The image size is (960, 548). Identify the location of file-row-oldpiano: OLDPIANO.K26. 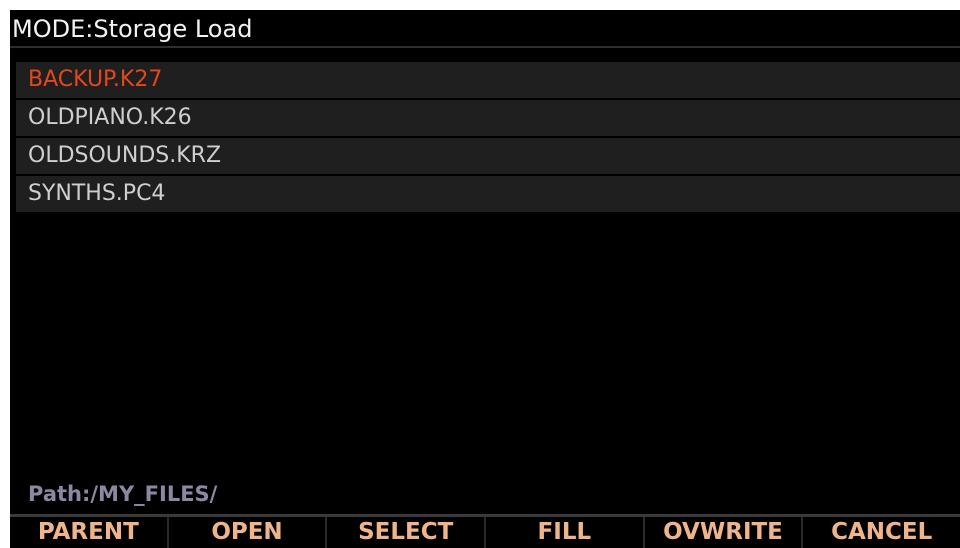
(488, 118).